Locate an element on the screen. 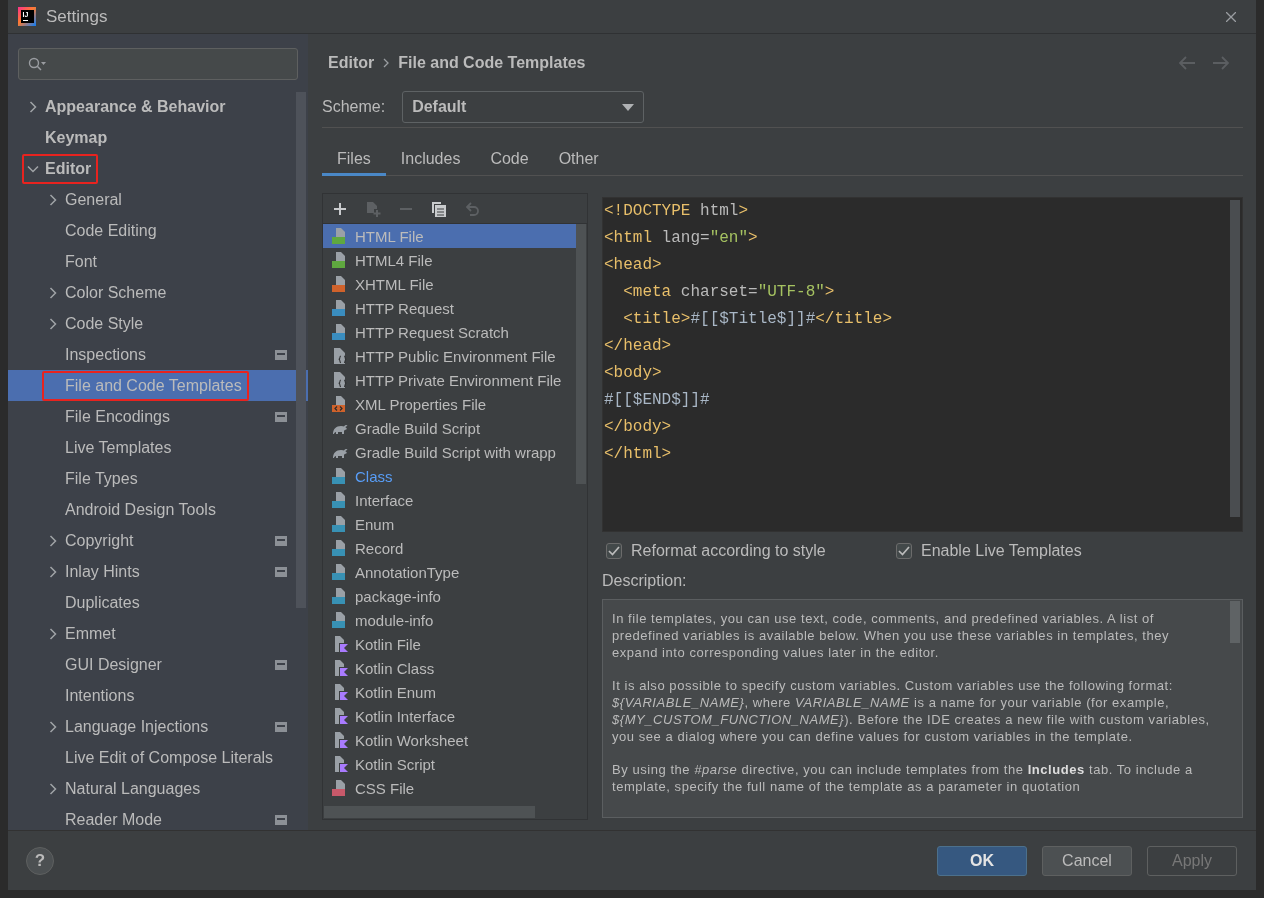 Image resolution: width=1264 pixels, height=898 pixels. tree-item: Language Injections is located at coordinates (158, 726).